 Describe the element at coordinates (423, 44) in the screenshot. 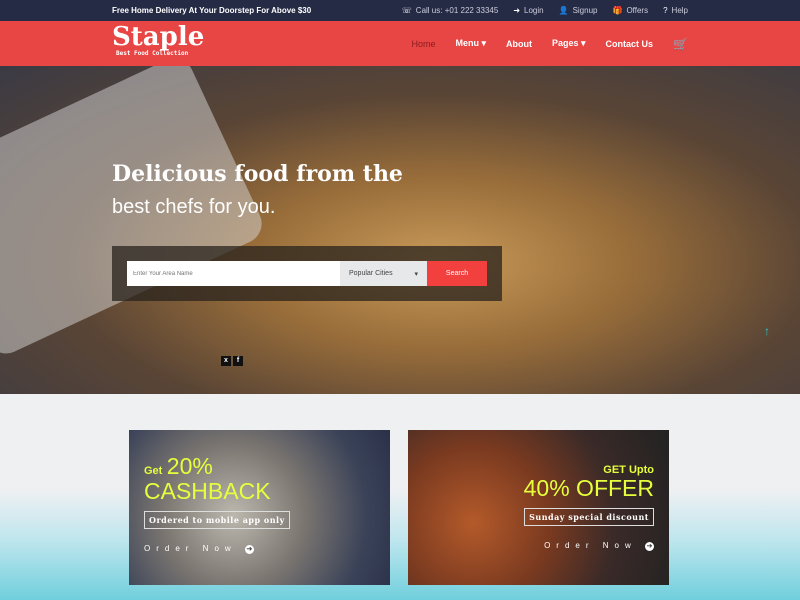

I see `nav-home: Home` at that location.